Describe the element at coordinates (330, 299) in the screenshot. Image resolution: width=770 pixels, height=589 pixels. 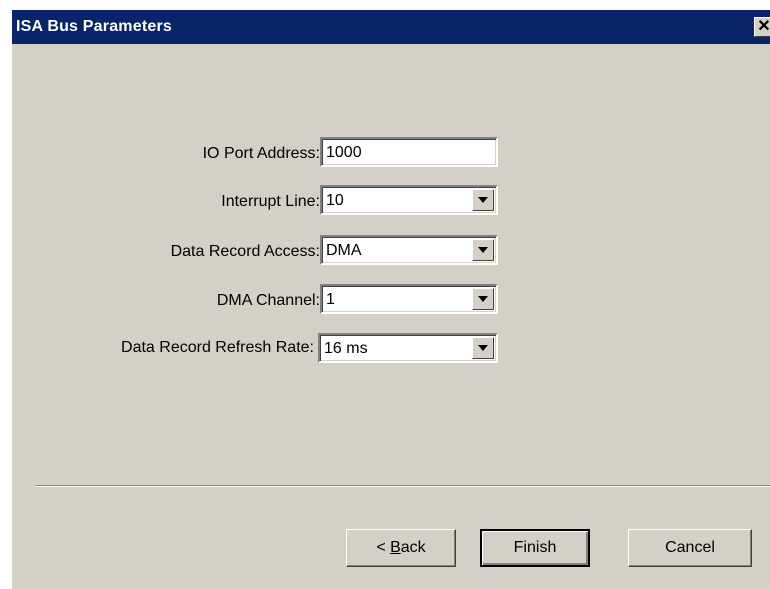
I see `dma-channel-value: 1` at that location.